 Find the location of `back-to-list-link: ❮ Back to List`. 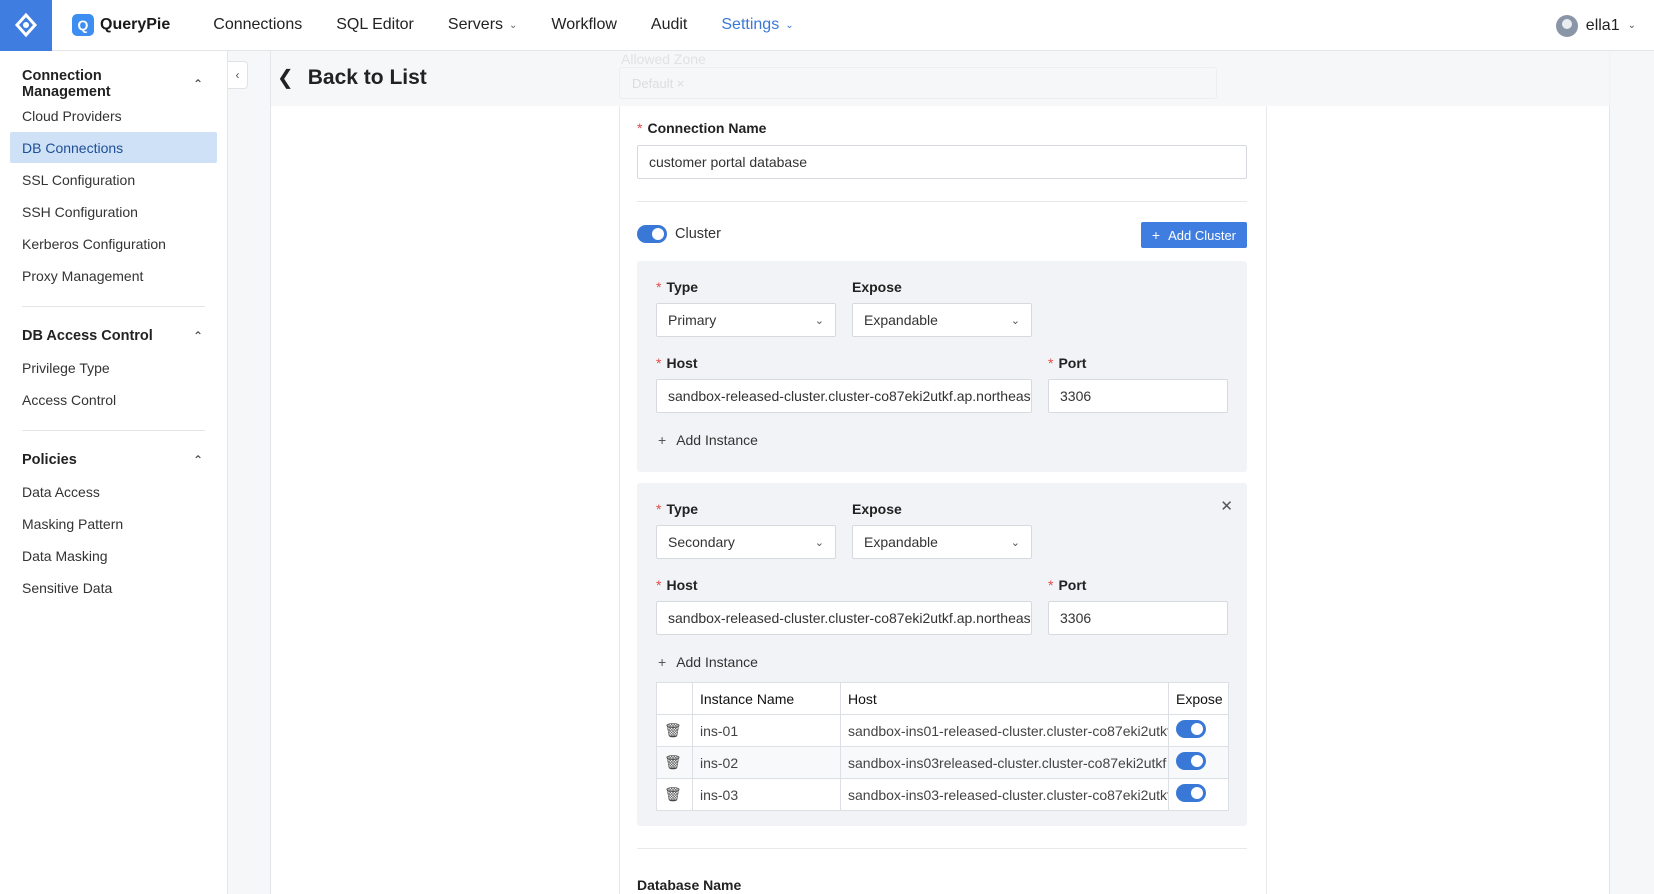

back-to-list-link: ❮ Back to List is located at coordinates (352, 77).